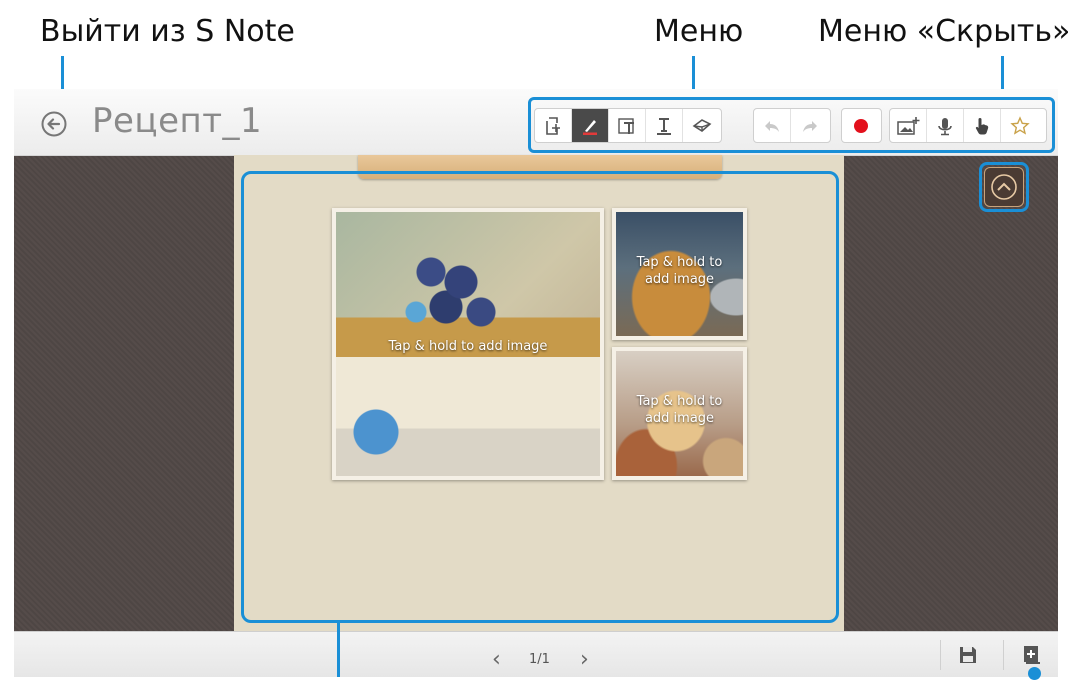 The image size is (1068, 680). I want to click on title-bar: Рецепт_1, so click(536, 122).